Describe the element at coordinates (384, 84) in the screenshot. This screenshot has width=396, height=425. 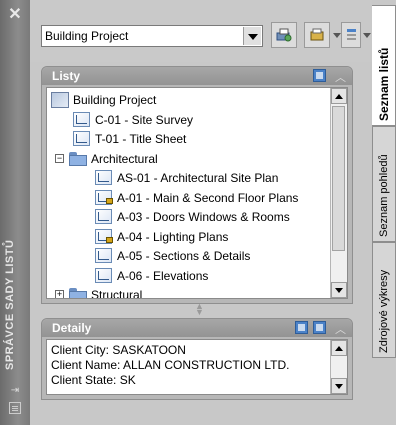
I see `tab-sheet-list-label: Seznam listů` at that location.